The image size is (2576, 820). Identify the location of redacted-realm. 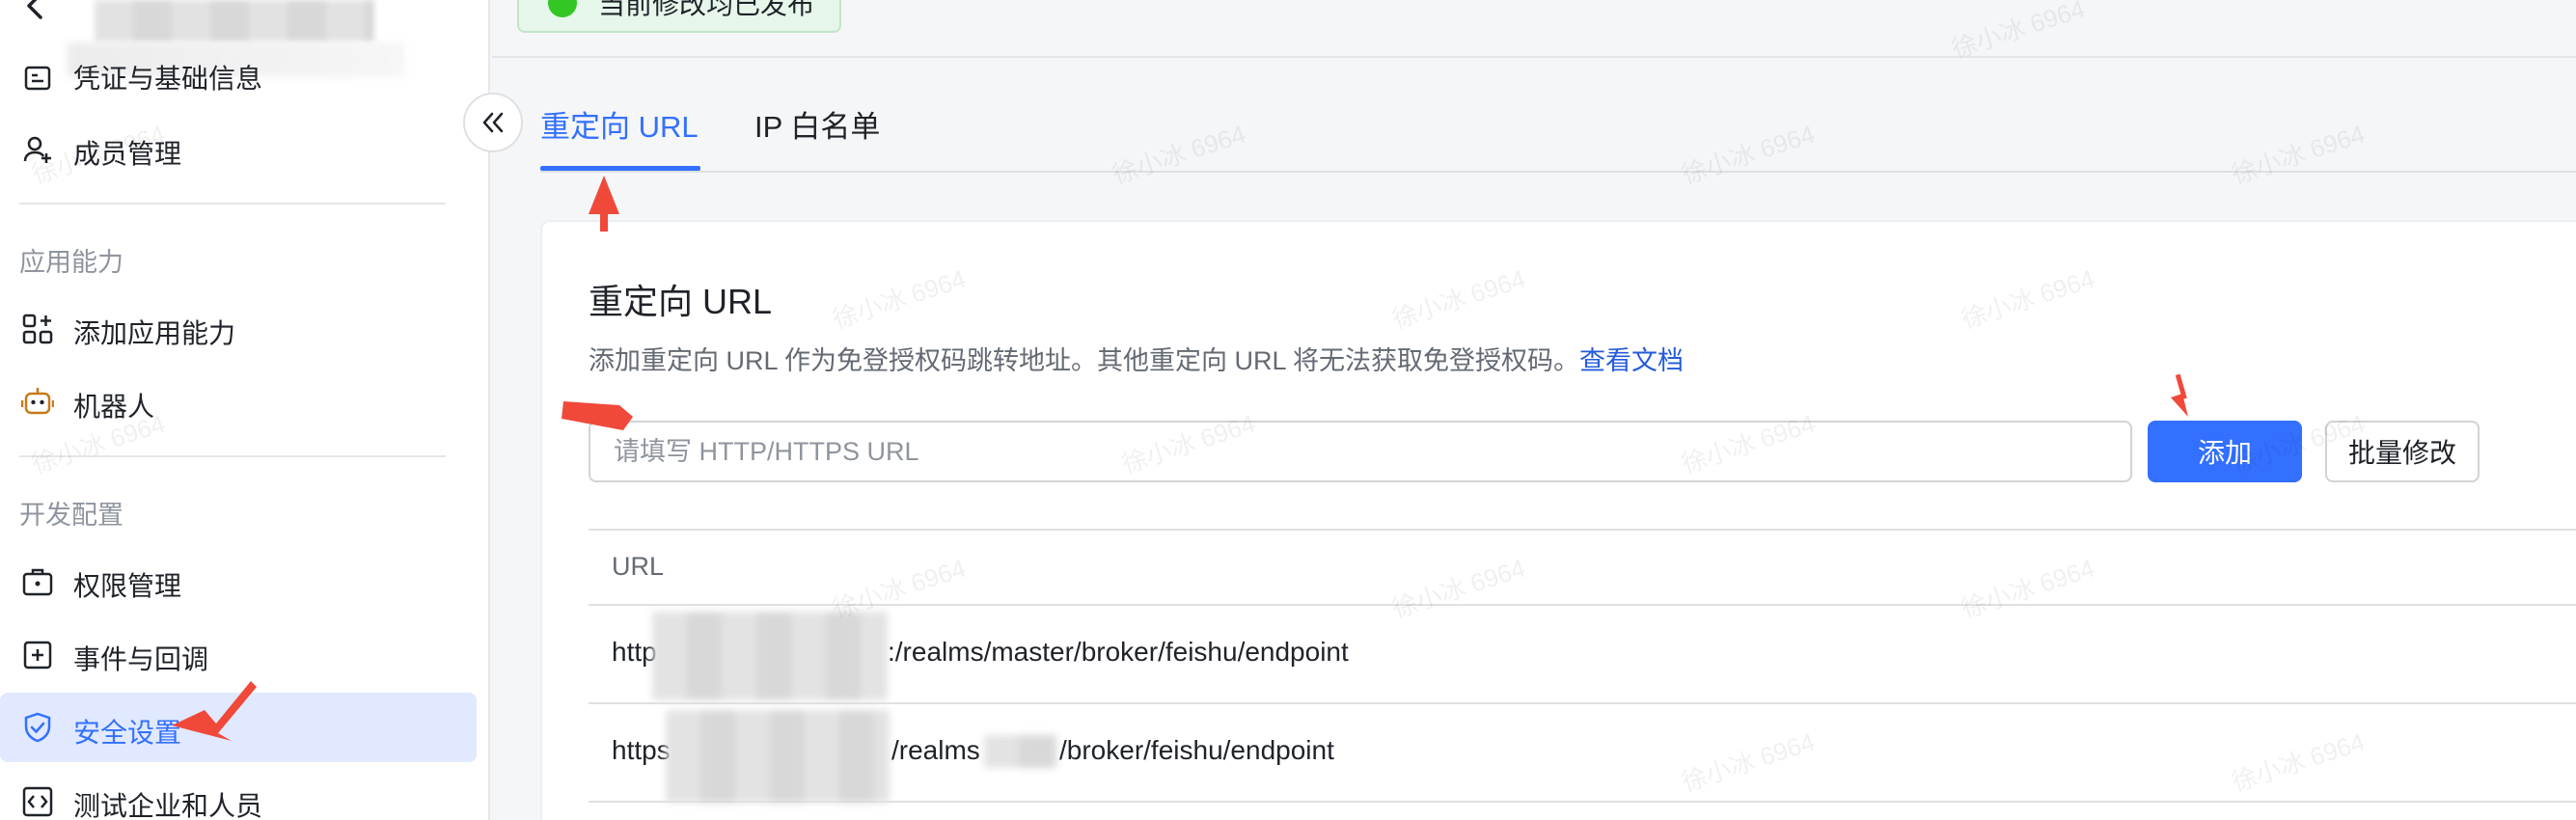
(1021, 751).